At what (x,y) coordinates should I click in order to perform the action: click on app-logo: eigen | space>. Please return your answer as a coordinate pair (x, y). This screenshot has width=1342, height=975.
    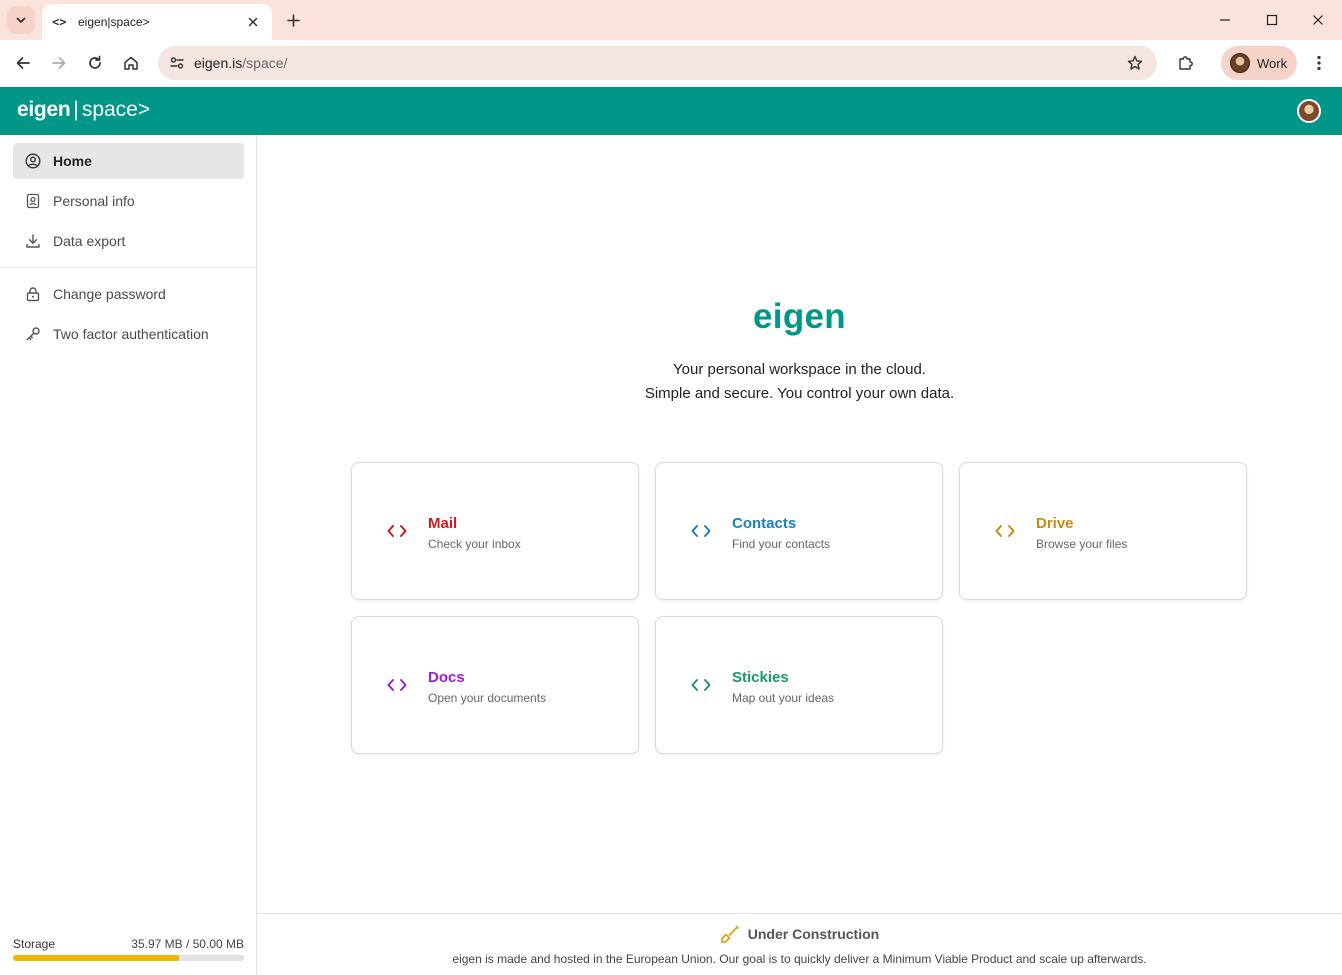
    Looking at the image, I should click on (83, 110).